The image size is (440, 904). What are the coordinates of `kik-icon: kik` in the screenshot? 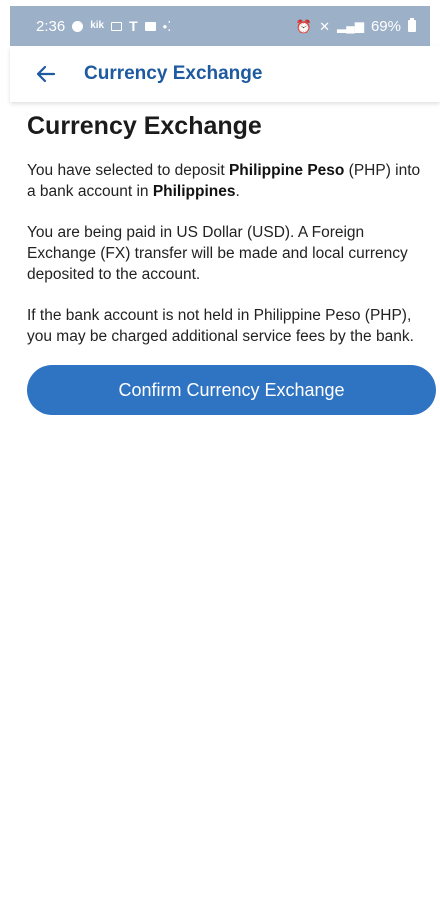 It's located at (97, 25).